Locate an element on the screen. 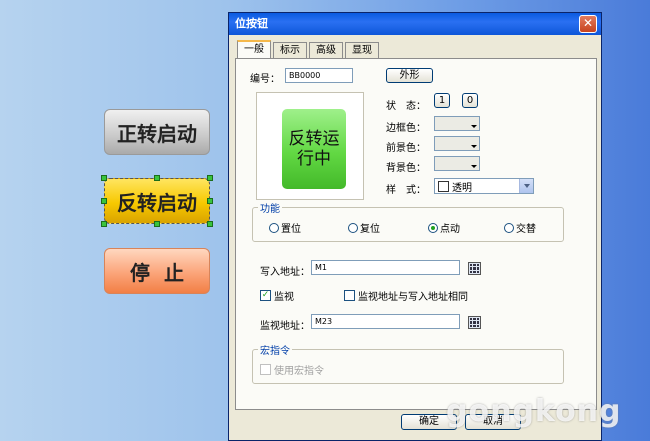 This screenshot has height=441, width=650. transparent-swatch-icon is located at coordinates (443, 186).